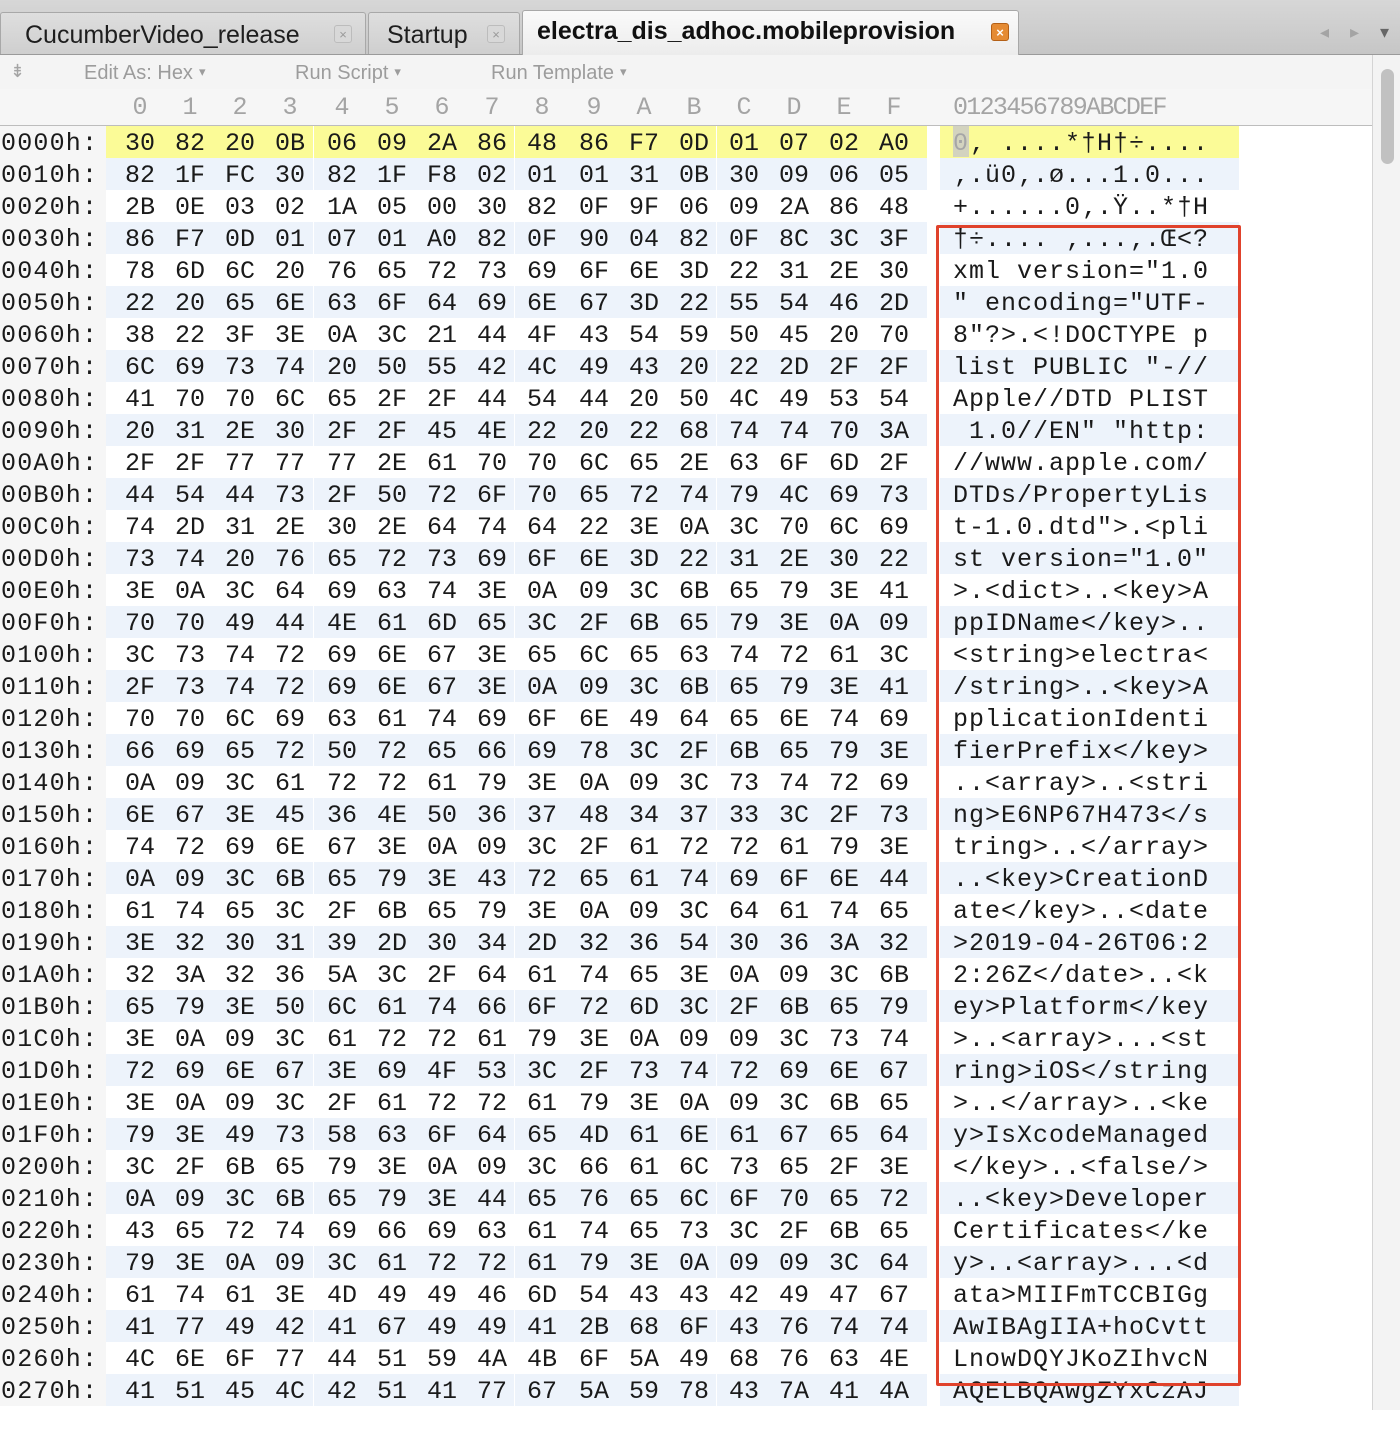 The height and width of the screenshot is (1447, 1400). I want to click on hex-byte: 43, so click(694, 1295).